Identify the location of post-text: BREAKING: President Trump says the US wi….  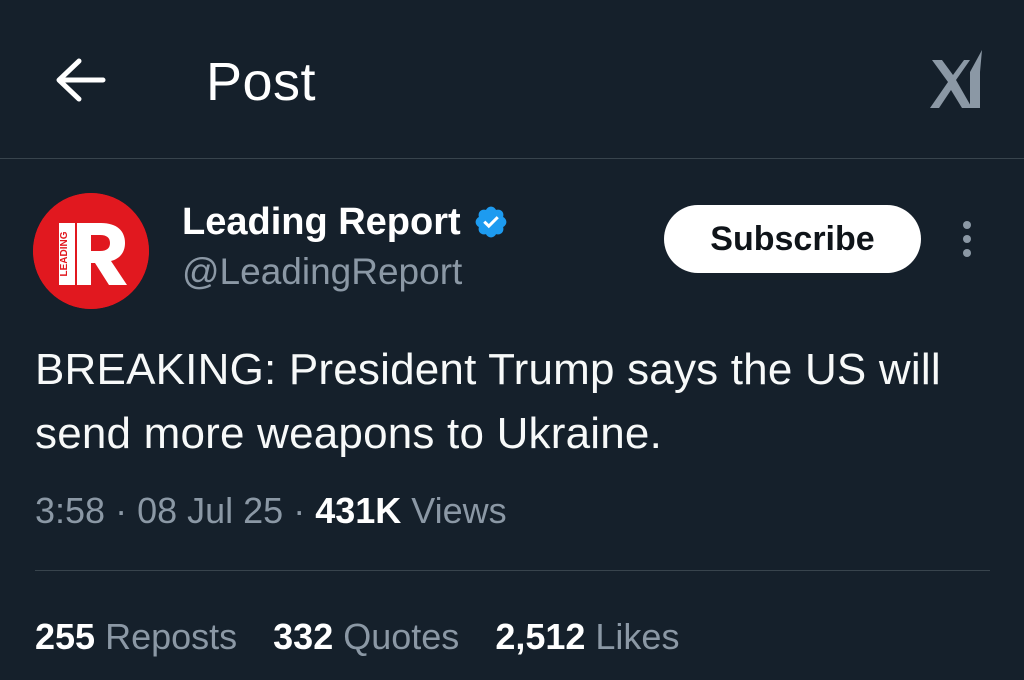
(488, 401).